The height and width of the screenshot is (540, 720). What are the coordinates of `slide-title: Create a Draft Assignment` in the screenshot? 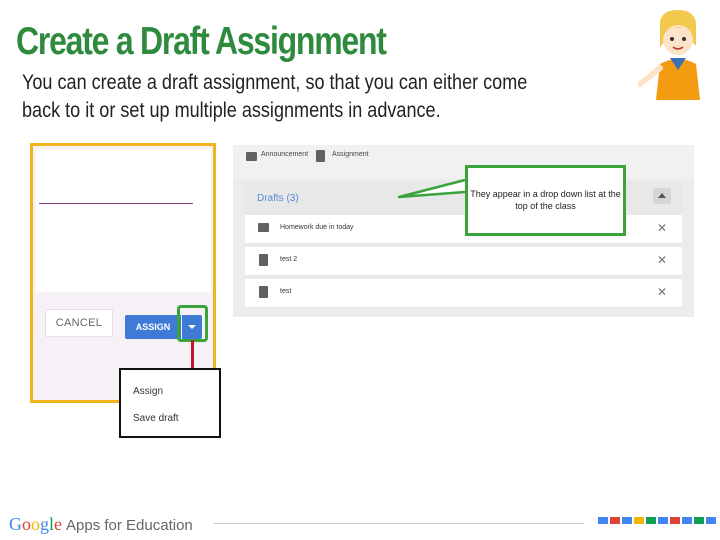 It's located at (201, 41).